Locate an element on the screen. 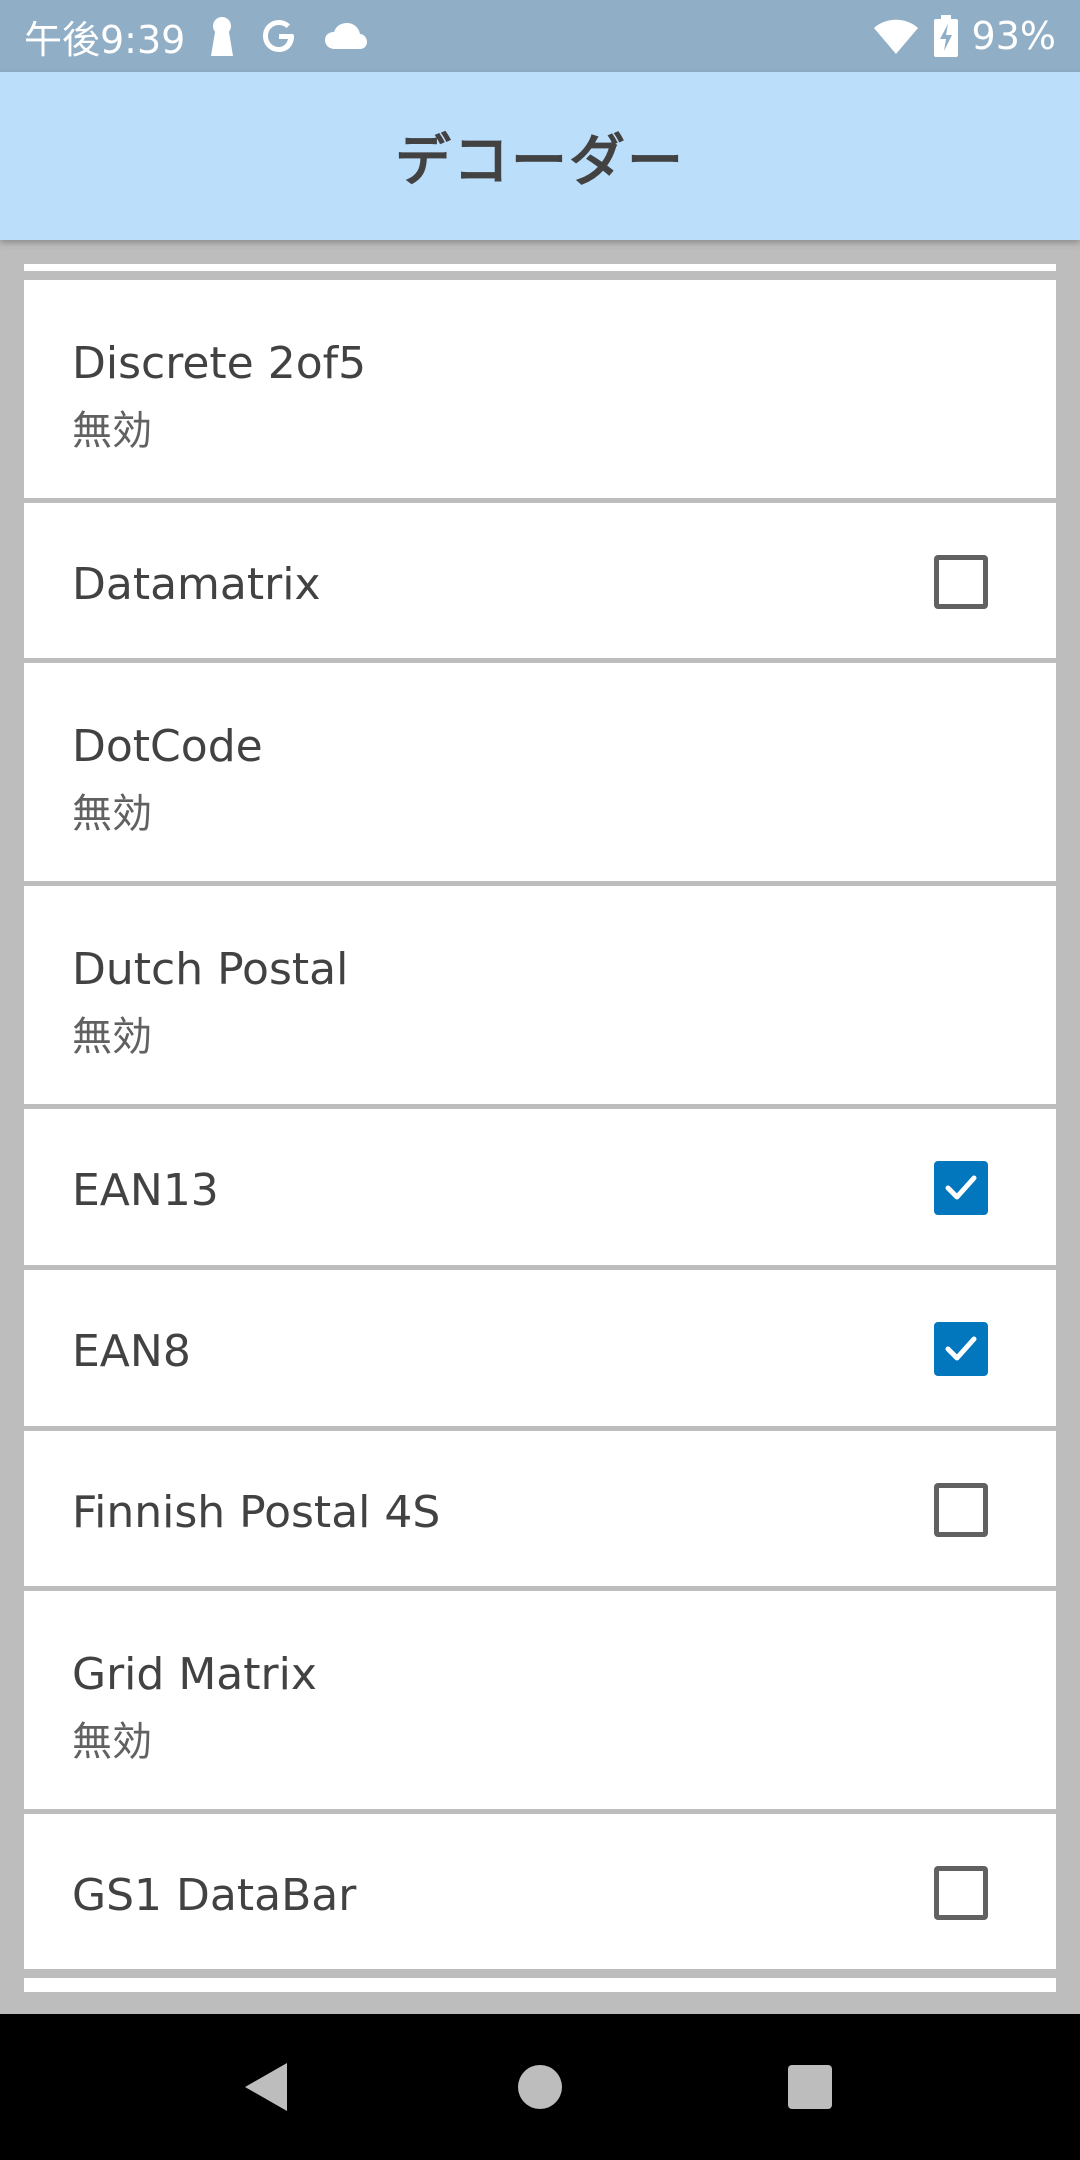  list-item-datamatrix: Datamatrix is located at coordinates (540, 583).